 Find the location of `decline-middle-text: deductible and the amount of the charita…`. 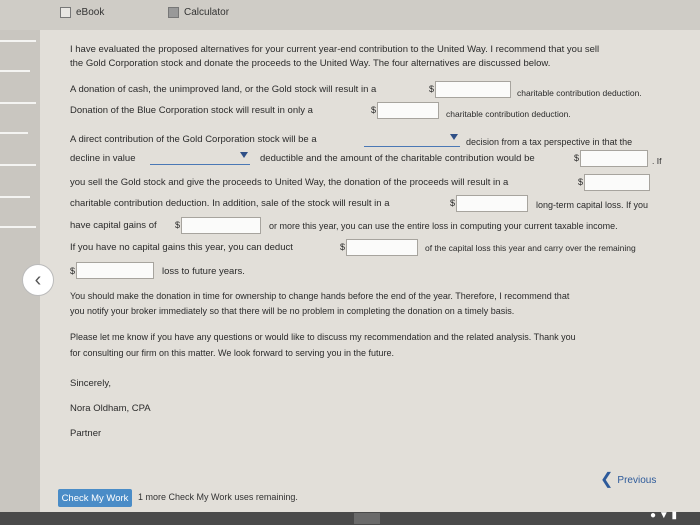

decline-middle-text: deductible and the amount of the charita… is located at coordinates (397, 158).